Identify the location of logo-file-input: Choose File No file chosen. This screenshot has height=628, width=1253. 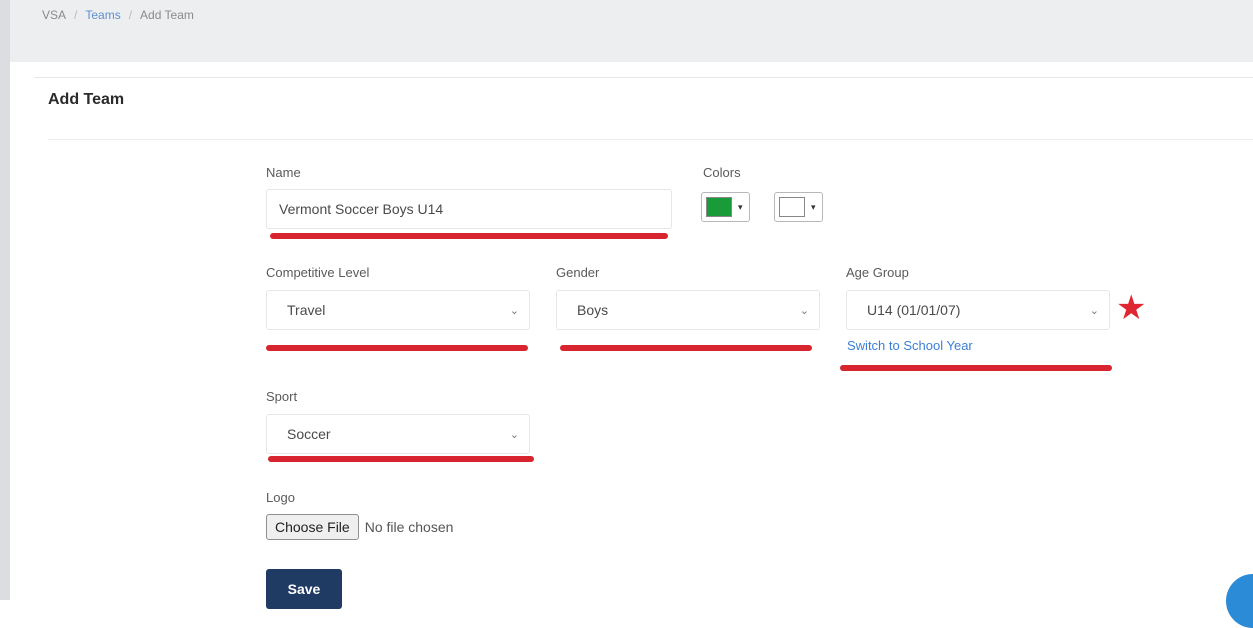
(359, 527).